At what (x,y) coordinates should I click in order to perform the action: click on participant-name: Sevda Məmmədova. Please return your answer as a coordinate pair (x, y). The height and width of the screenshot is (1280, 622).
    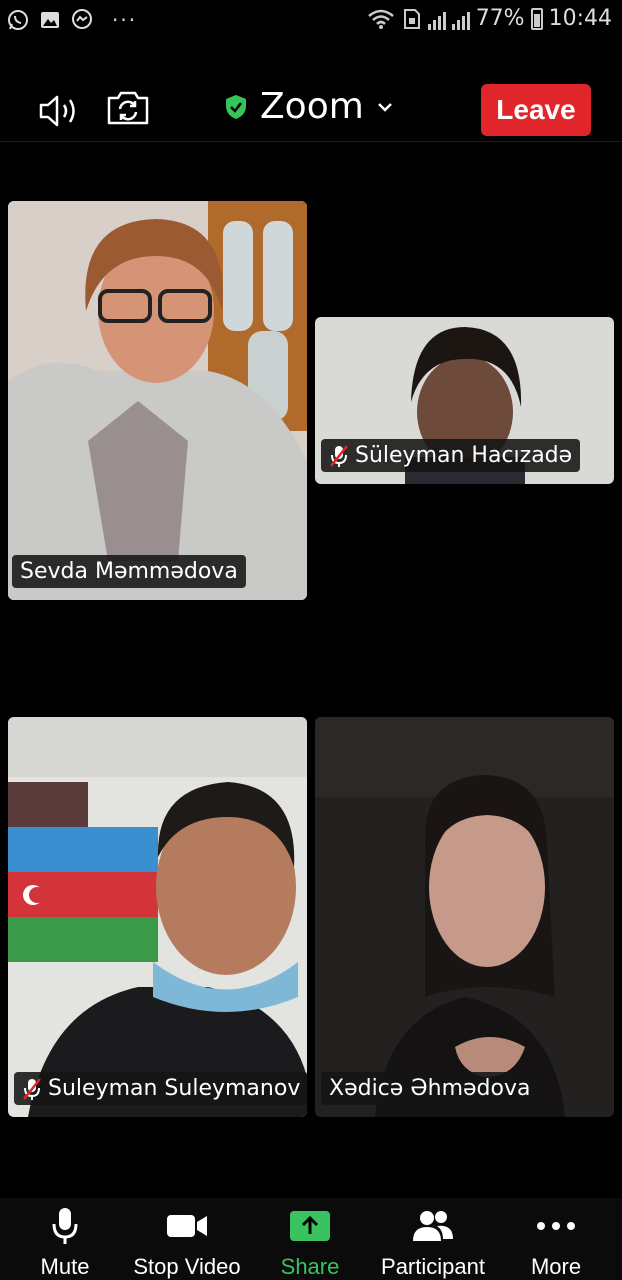
    Looking at the image, I should click on (129, 571).